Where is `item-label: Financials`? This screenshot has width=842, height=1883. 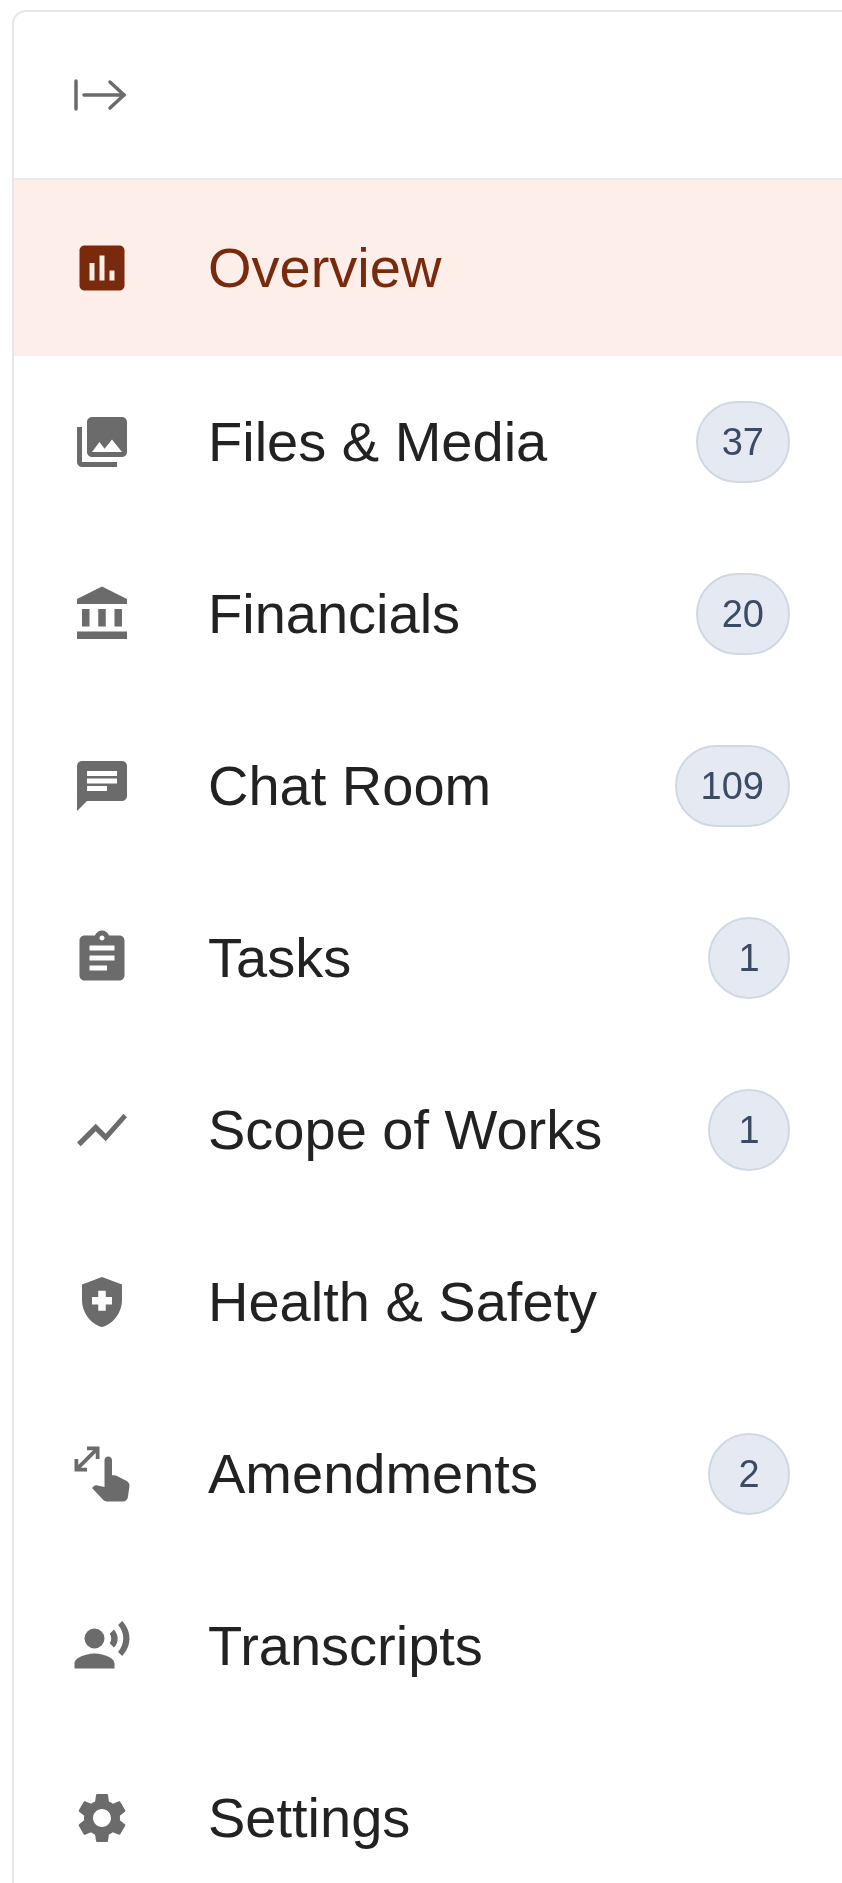 item-label: Financials is located at coordinates (334, 614).